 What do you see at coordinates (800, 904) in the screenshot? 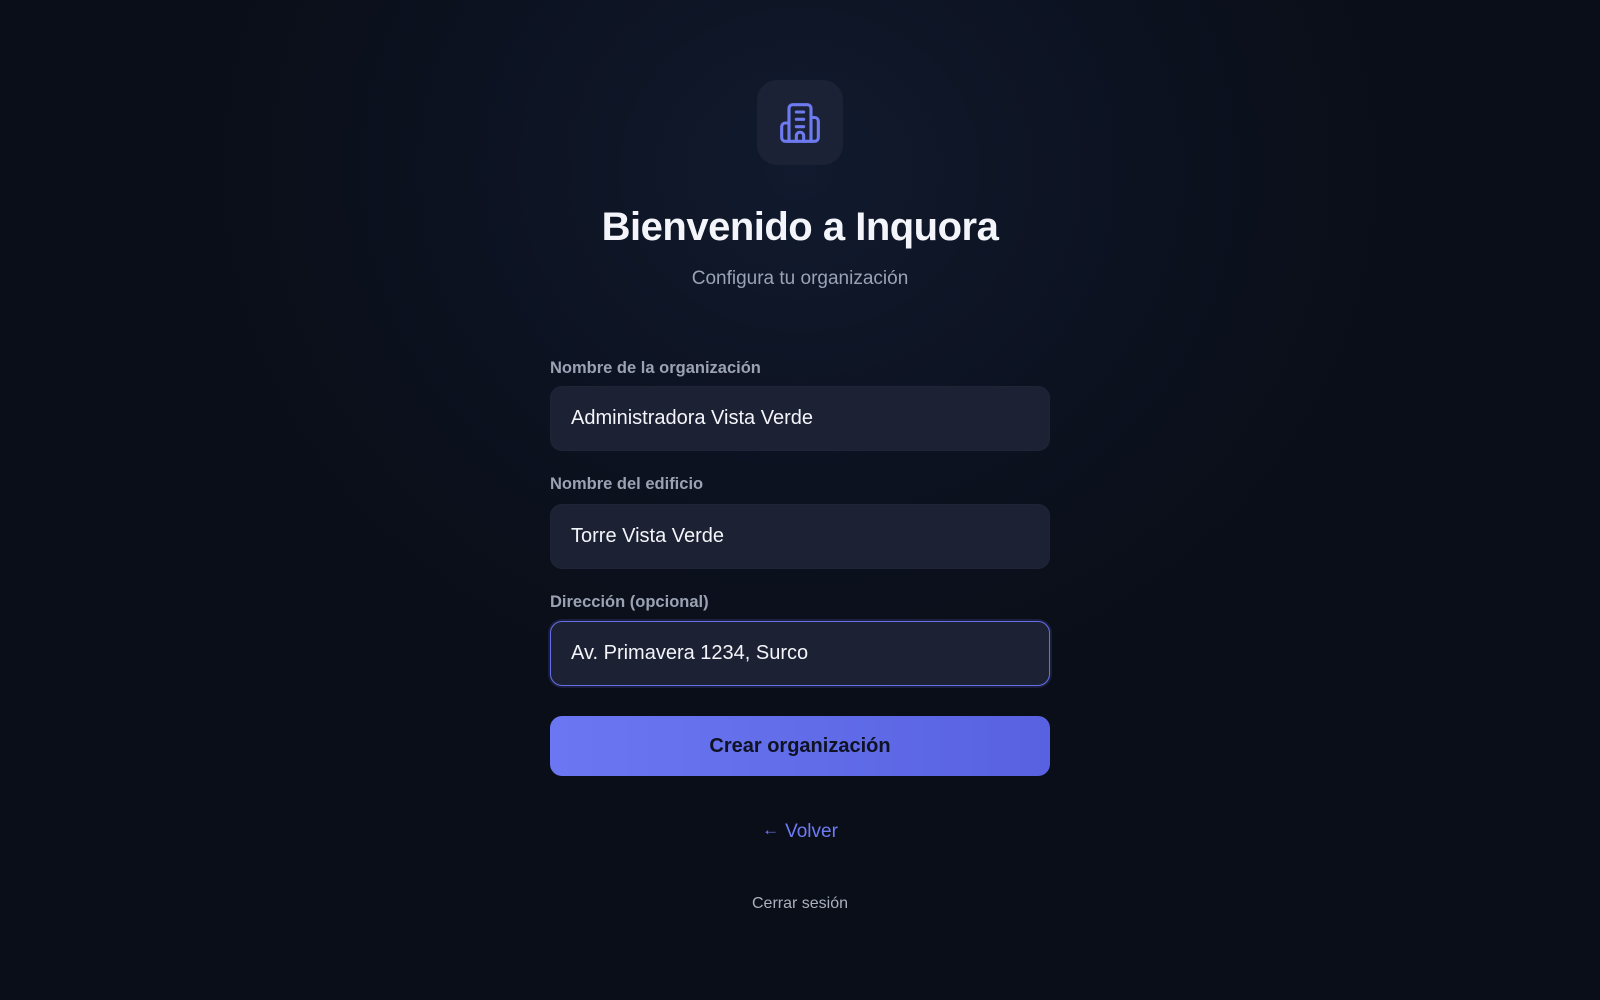
I see `logout-link: Cerrar sesión` at bounding box center [800, 904].